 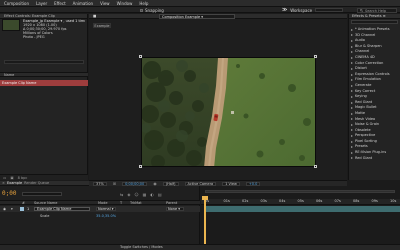 What do you see at coordinates (160, 194) in the screenshot?
I see `graph-editor-icon: ▤` at bounding box center [160, 194].